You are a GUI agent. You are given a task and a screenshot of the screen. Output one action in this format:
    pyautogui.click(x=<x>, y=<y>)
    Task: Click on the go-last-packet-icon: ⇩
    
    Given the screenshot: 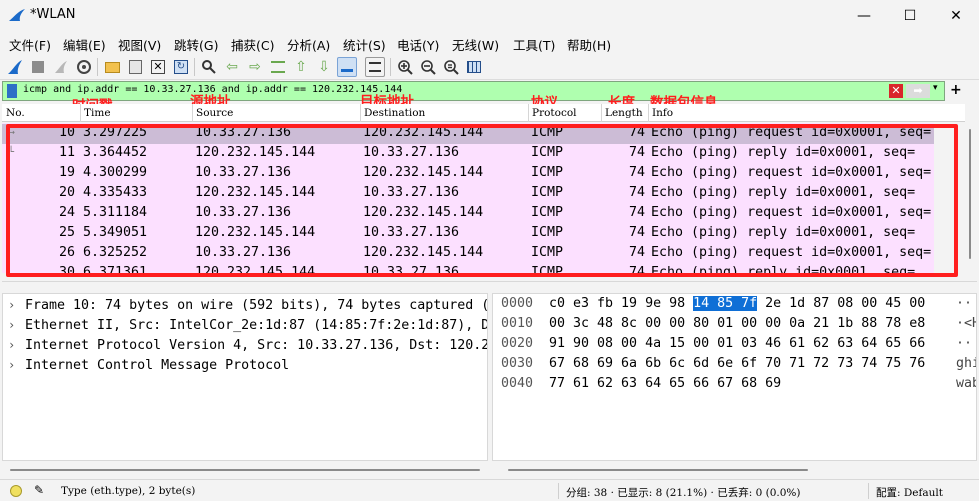 What is the action you would take?
    pyautogui.click(x=324, y=67)
    